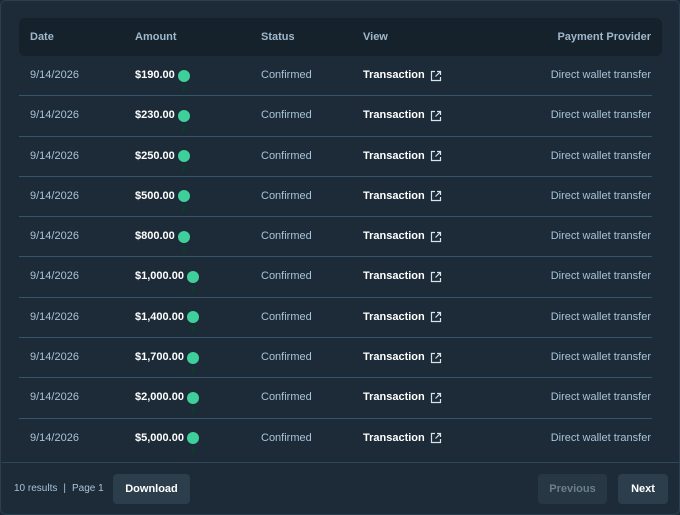  I want to click on amount-value: $1,700.00, so click(159, 357).